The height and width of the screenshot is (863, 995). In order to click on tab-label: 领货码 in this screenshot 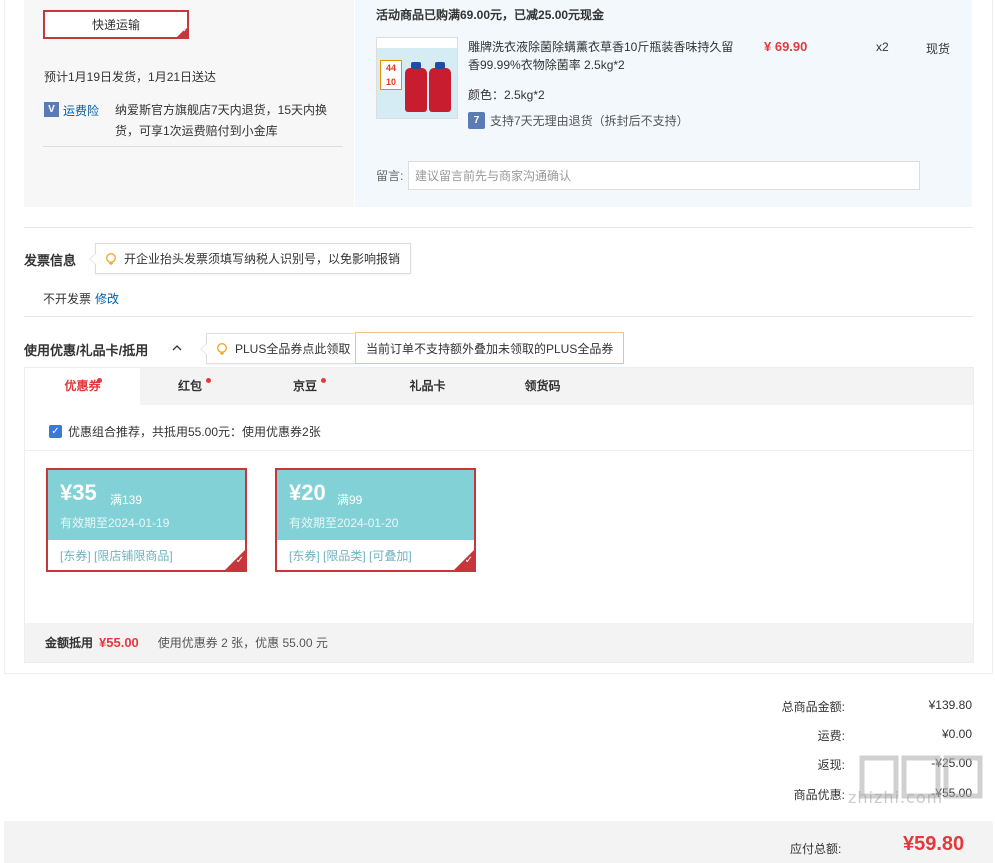, I will do `click(542, 386)`.